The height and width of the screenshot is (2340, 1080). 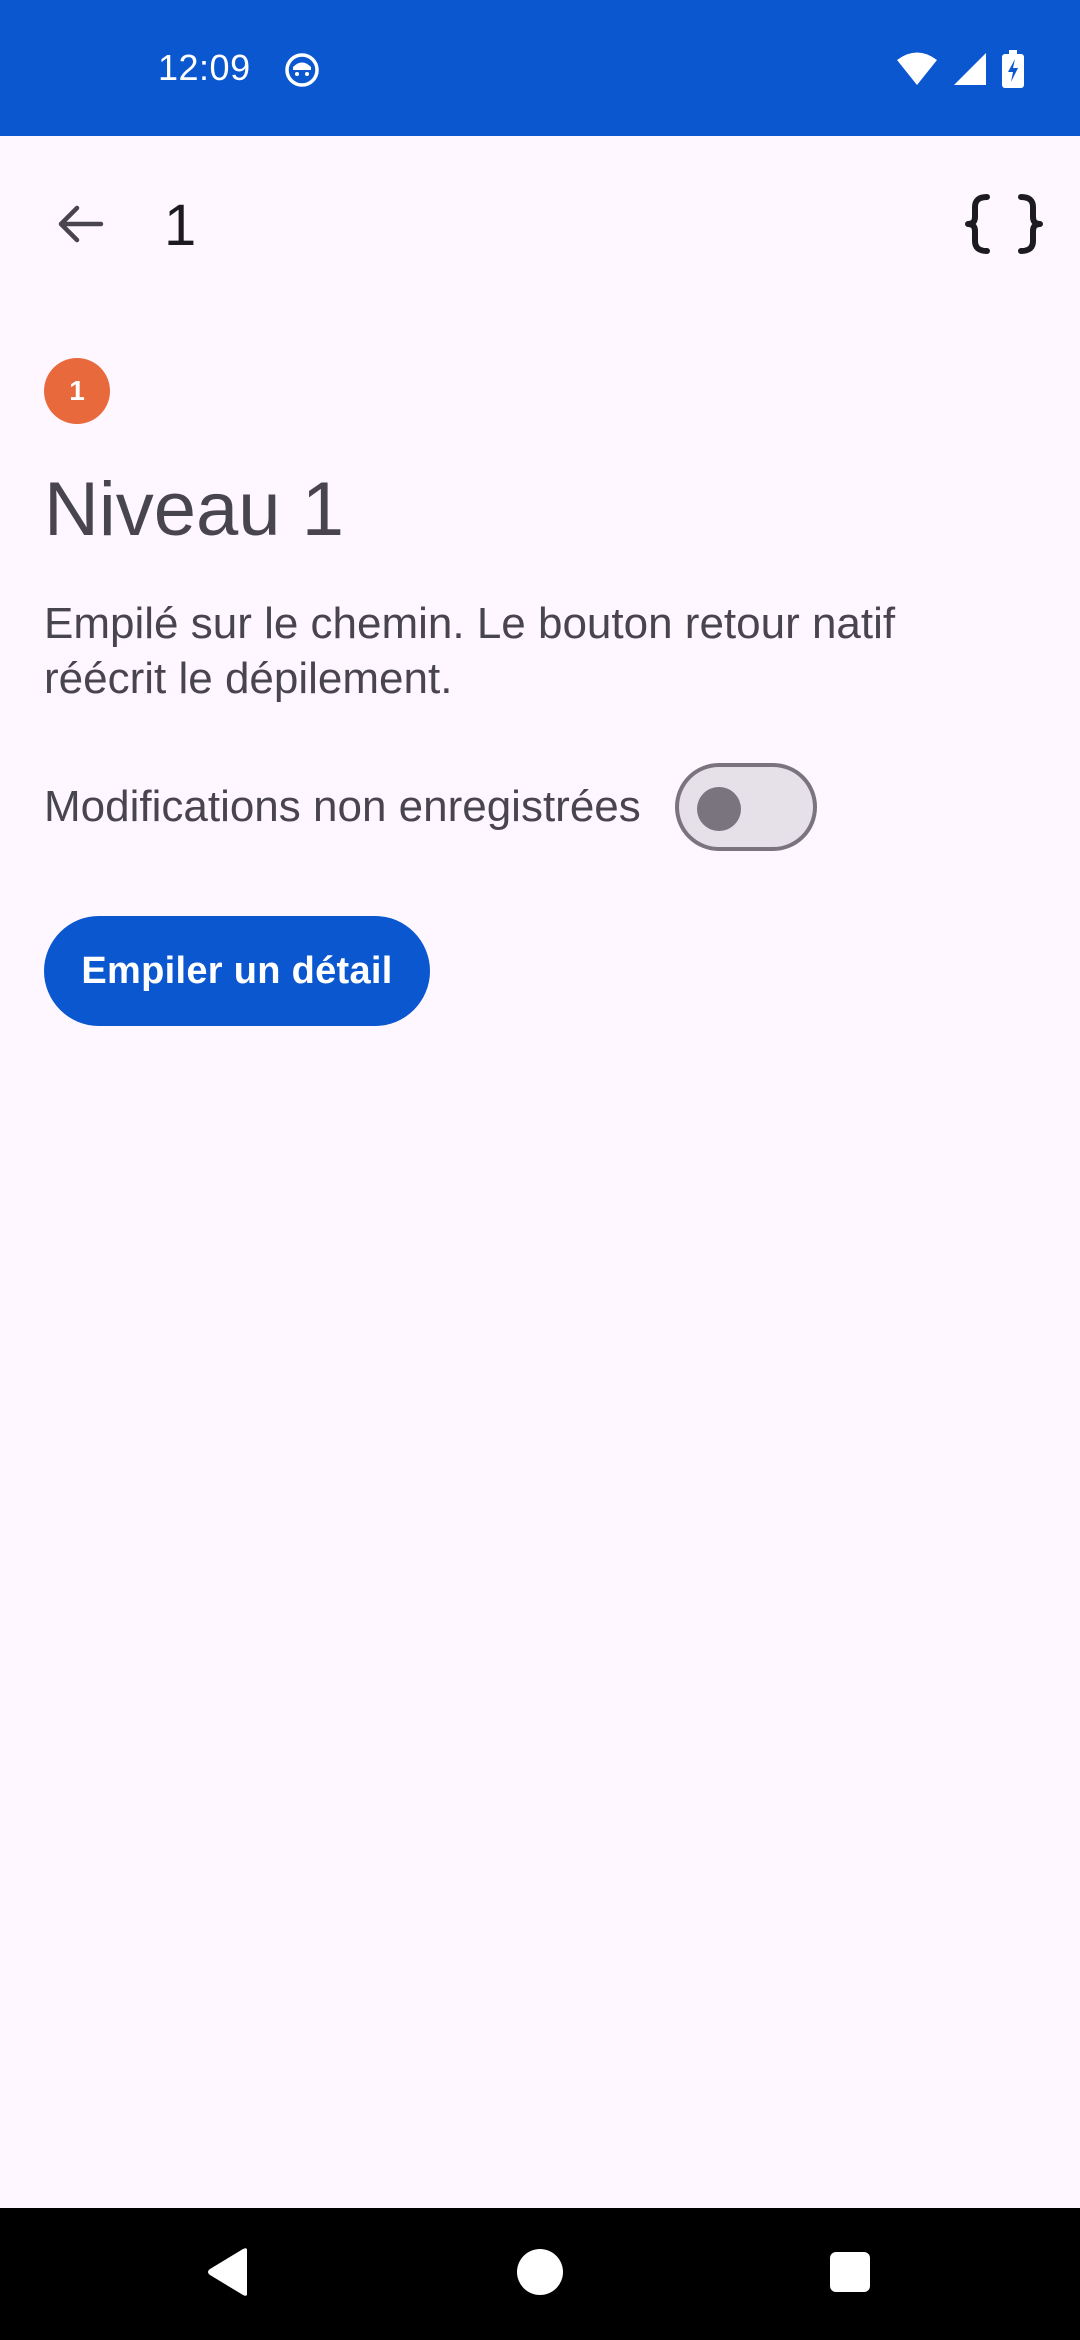 I want to click on wifi-icon, so click(x=917, y=71).